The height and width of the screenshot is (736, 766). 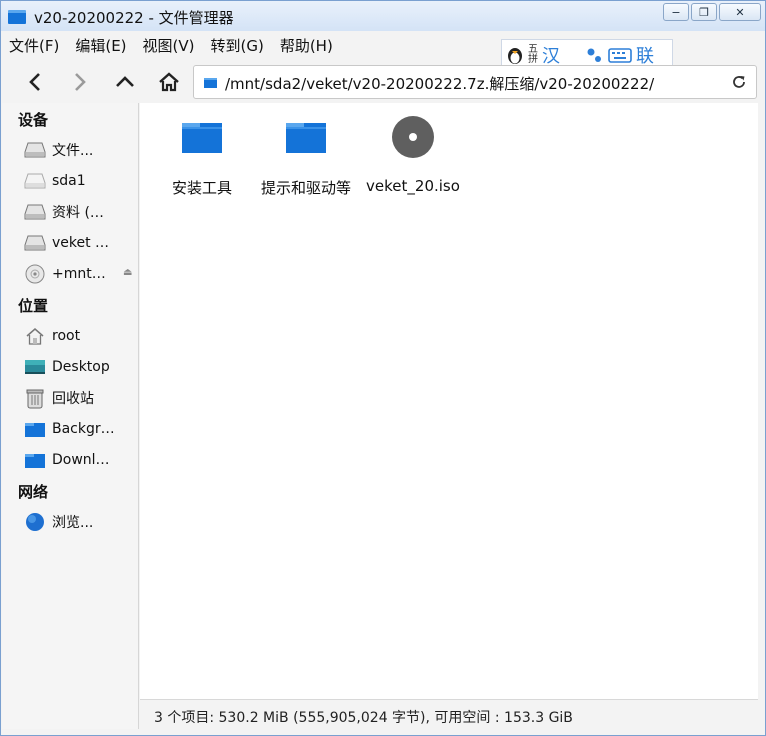 I want to click on home-button, so click(x=169, y=82).